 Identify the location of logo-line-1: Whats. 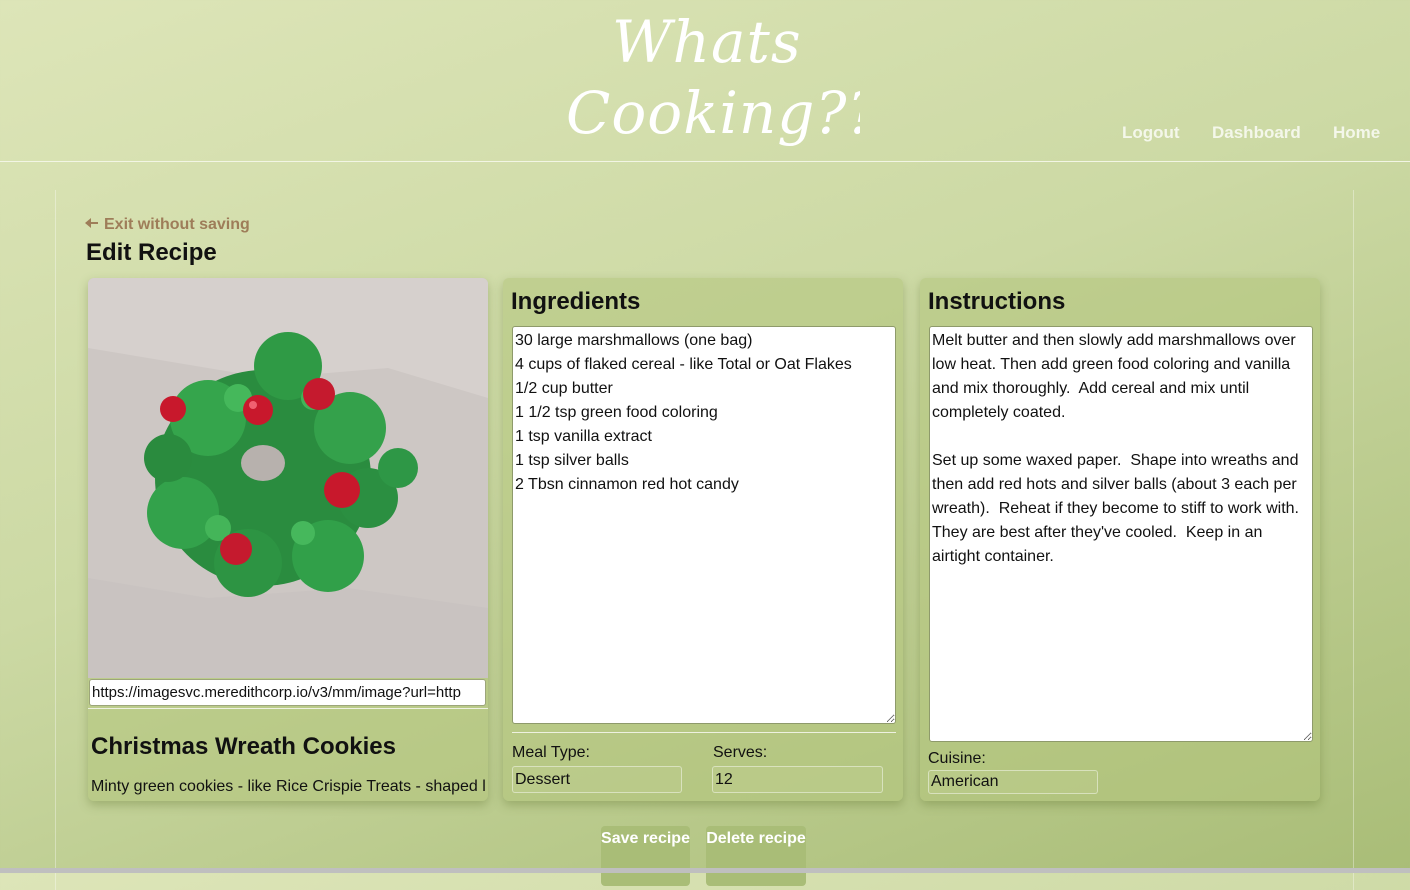
(707, 42).